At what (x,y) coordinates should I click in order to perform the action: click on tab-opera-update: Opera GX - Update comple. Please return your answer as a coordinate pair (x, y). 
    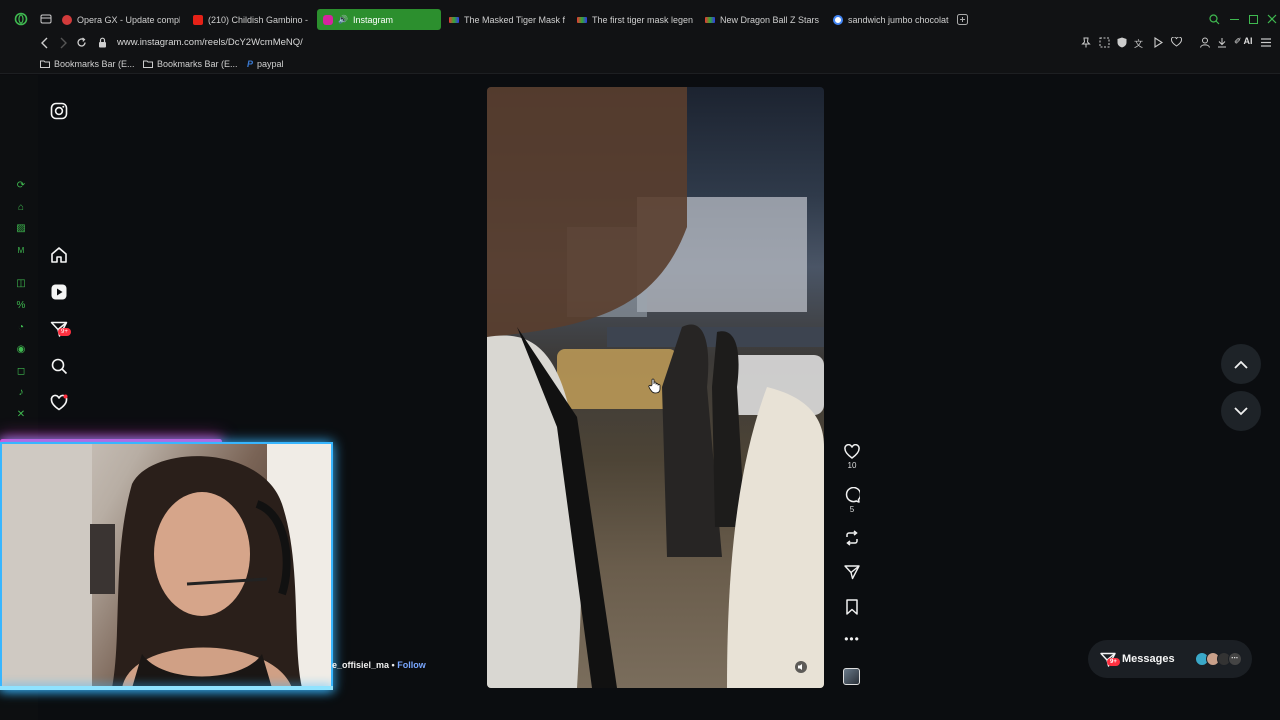
    Looking at the image, I should click on (121, 19).